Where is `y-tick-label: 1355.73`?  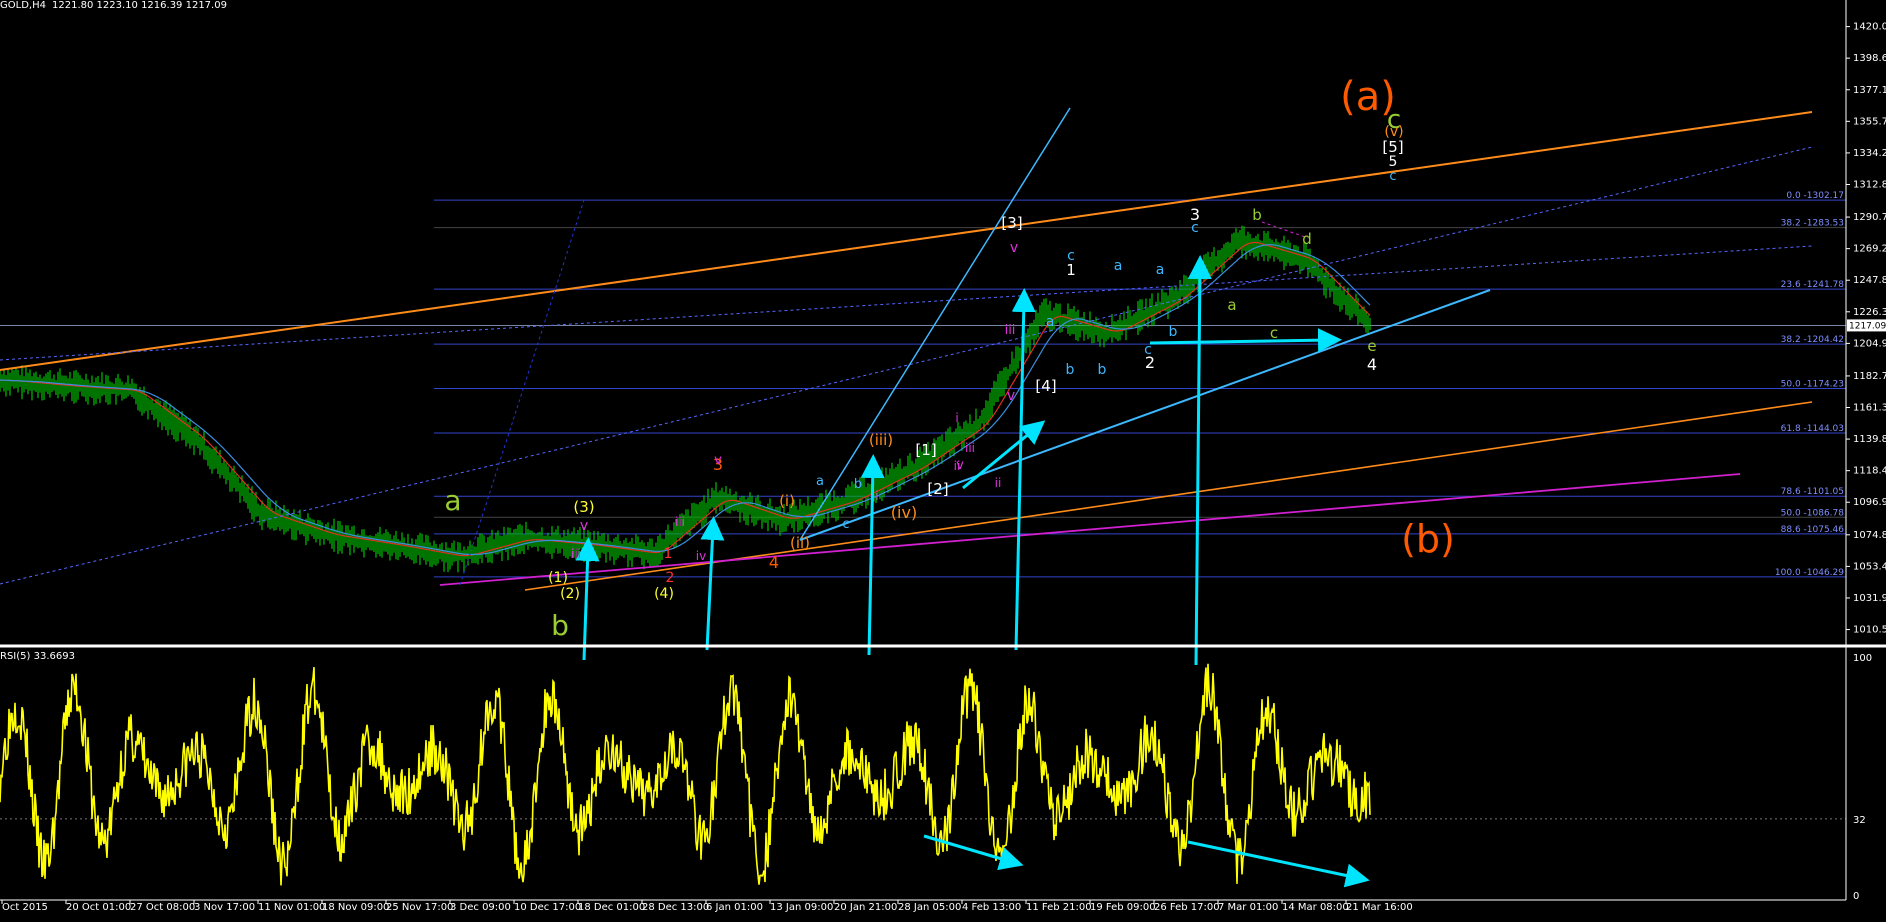 y-tick-label: 1355.73 is located at coordinates (1869, 121).